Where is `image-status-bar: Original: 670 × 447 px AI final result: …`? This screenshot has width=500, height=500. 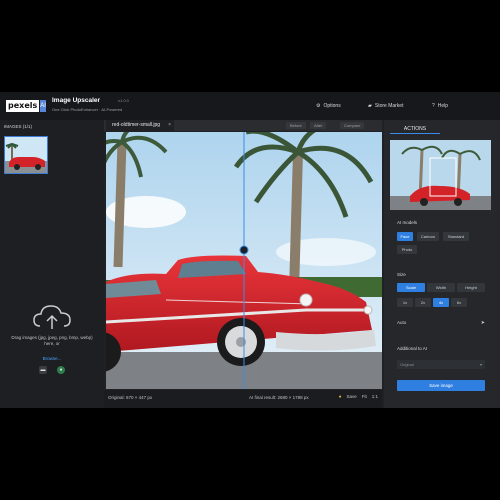 image-status-bar: Original: 670 × 447 px AI final result: … is located at coordinates (243, 399).